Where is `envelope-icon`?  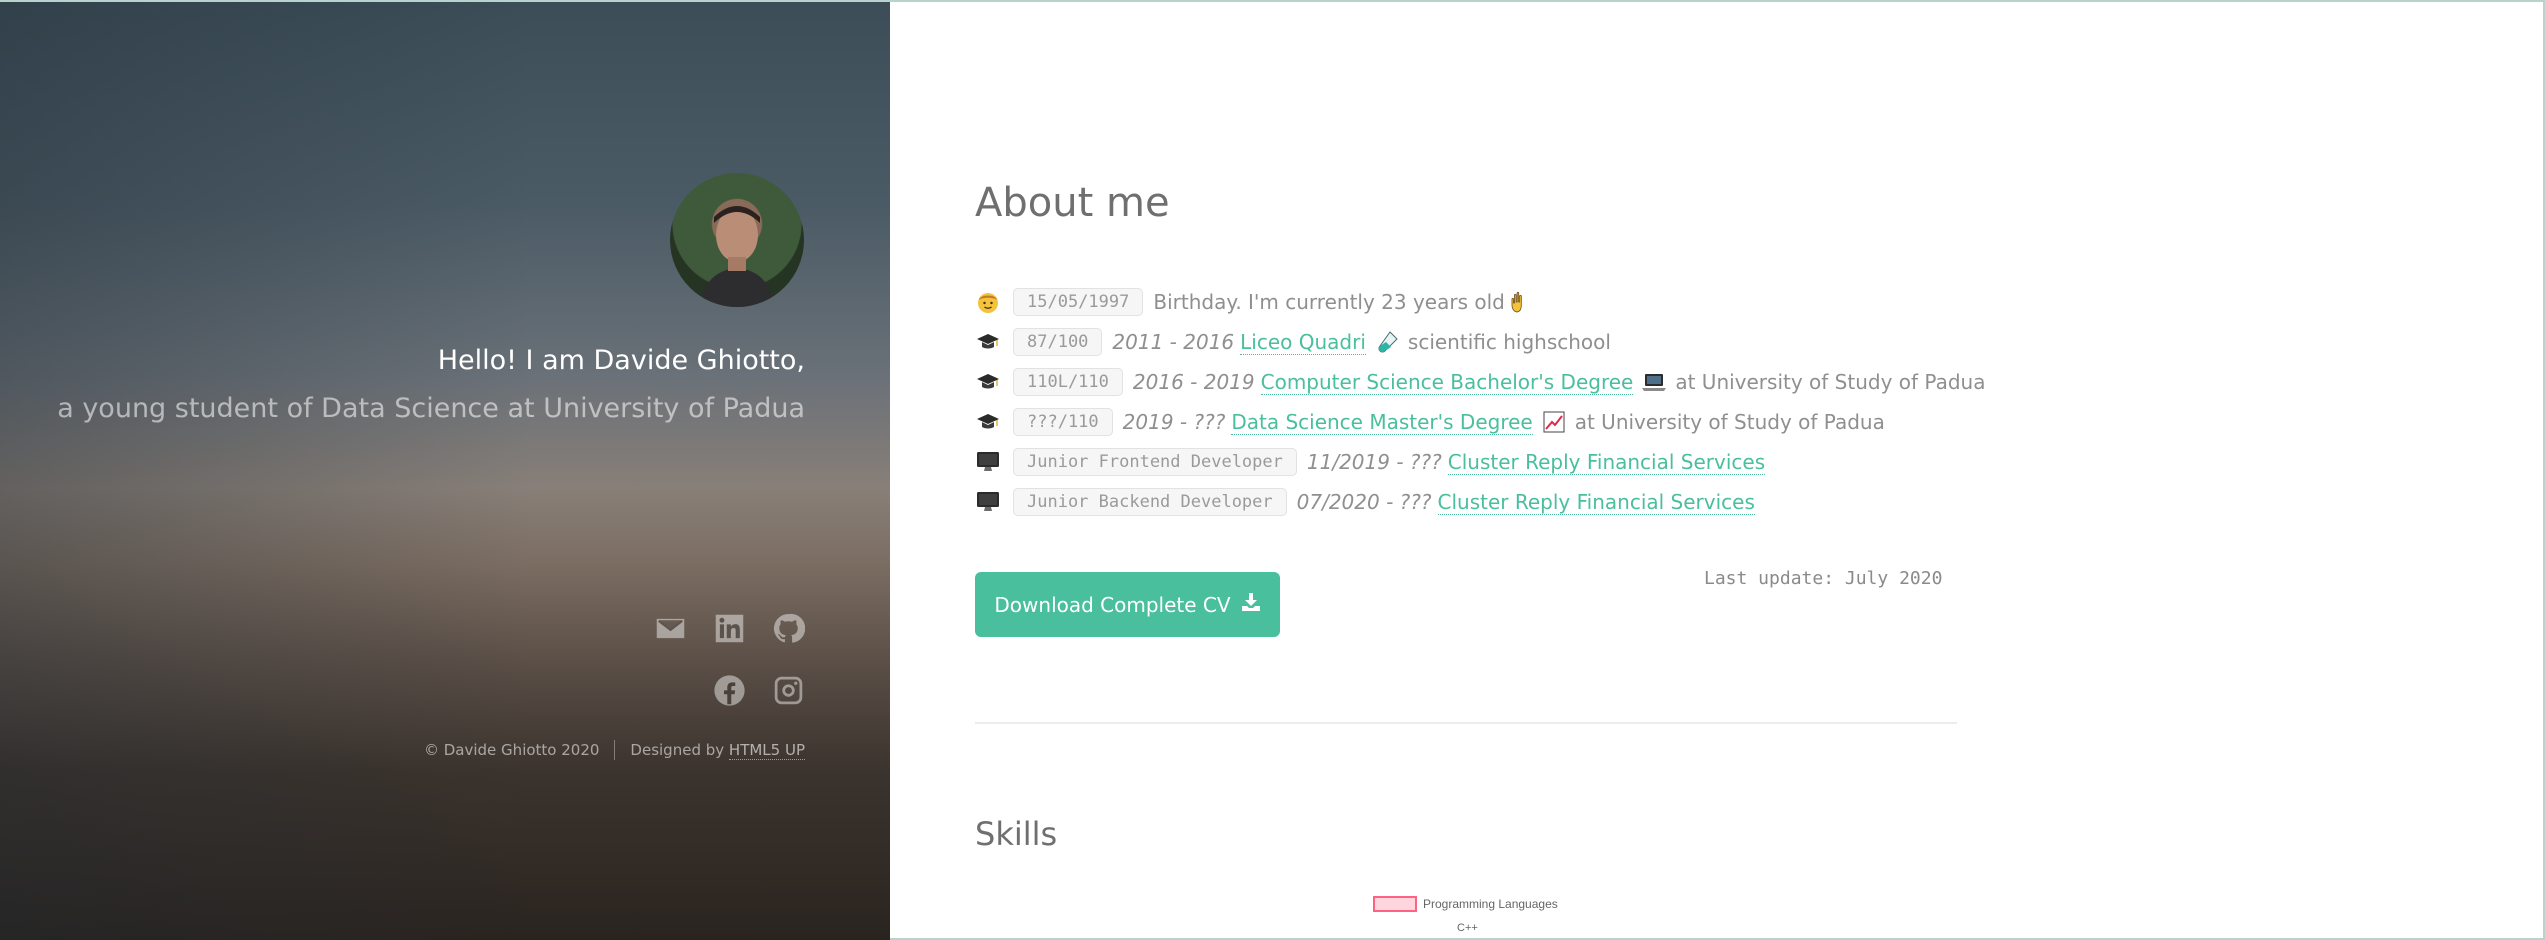
envelope-icon is located at coordinates (670, 628).